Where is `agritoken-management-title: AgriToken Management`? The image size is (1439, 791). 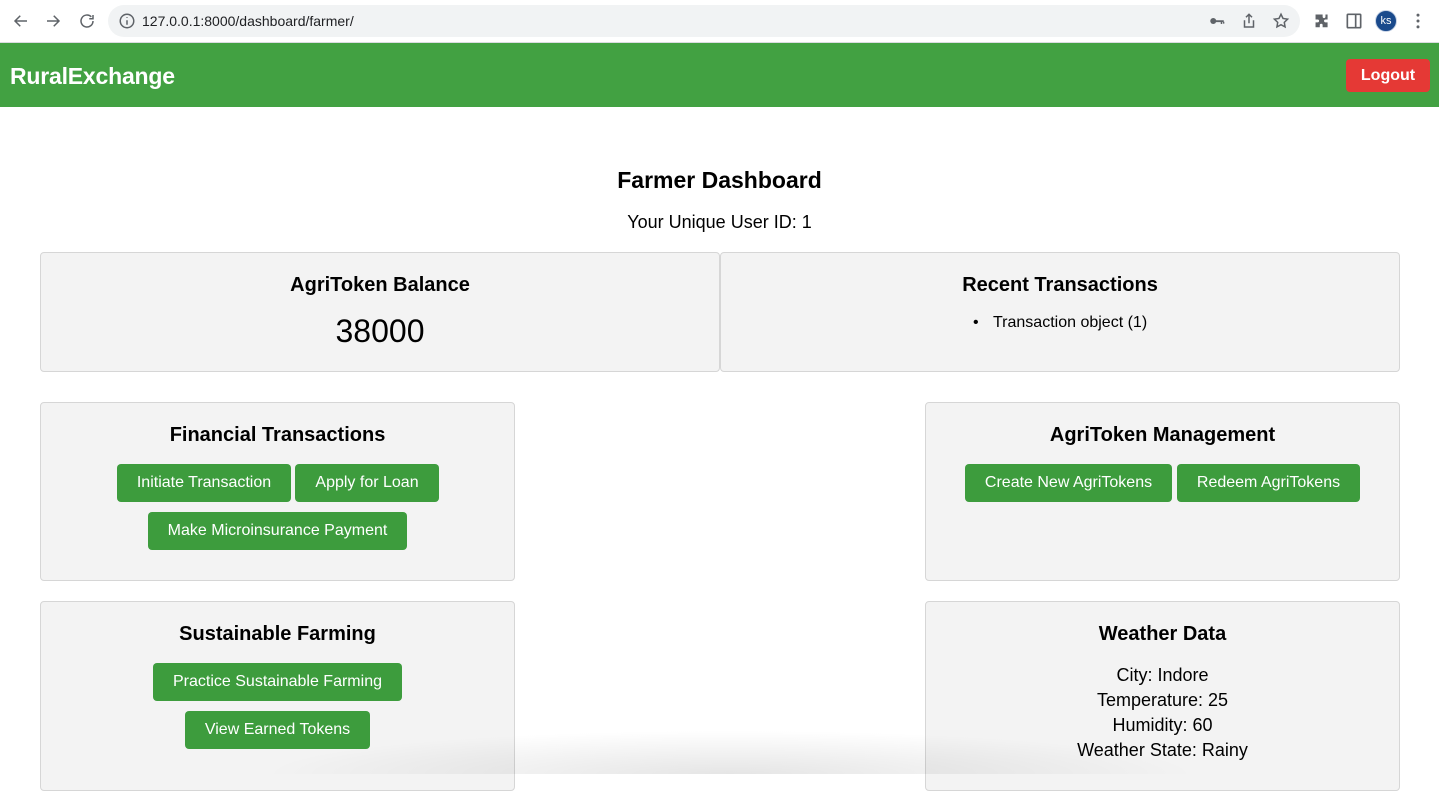
agritoken-management-title: AgriToken Management is located at coordinates (1162, 435).